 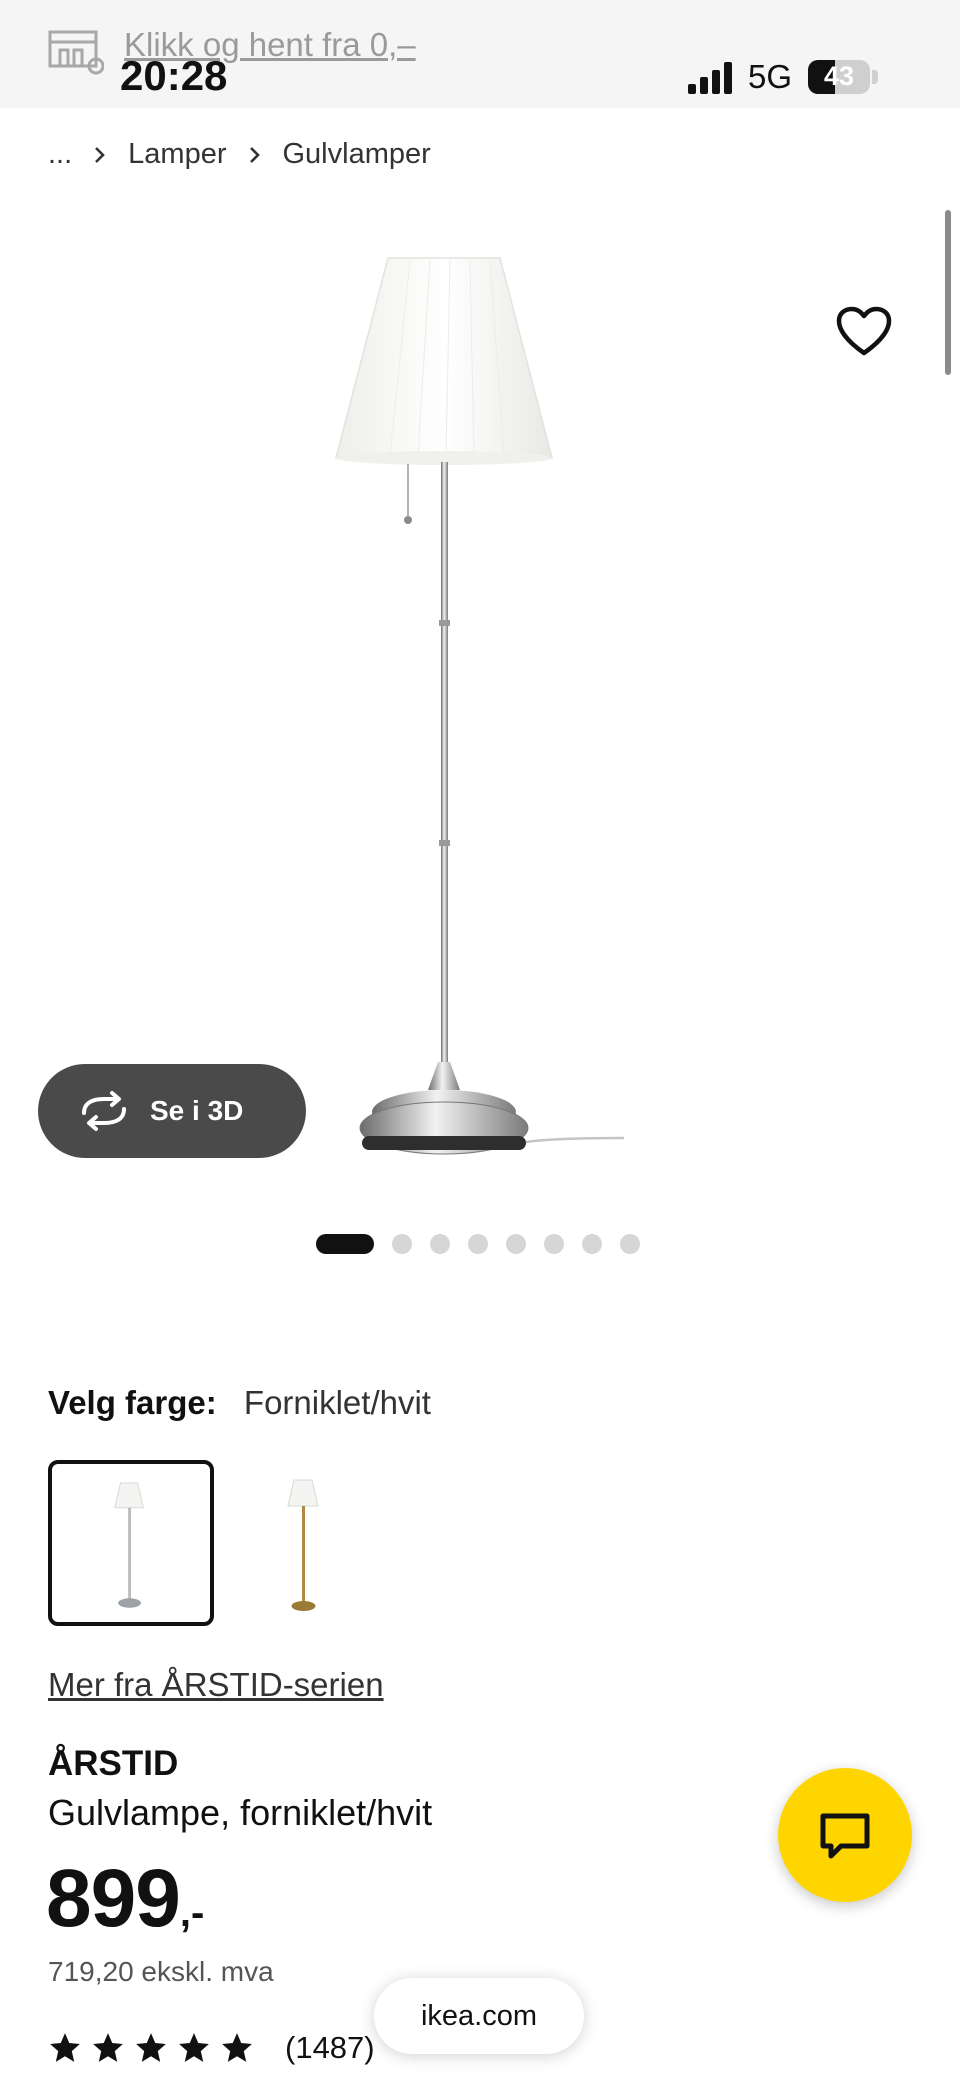 I want to click on product-name: ÅRSTID, so click(x=113, y=1763).